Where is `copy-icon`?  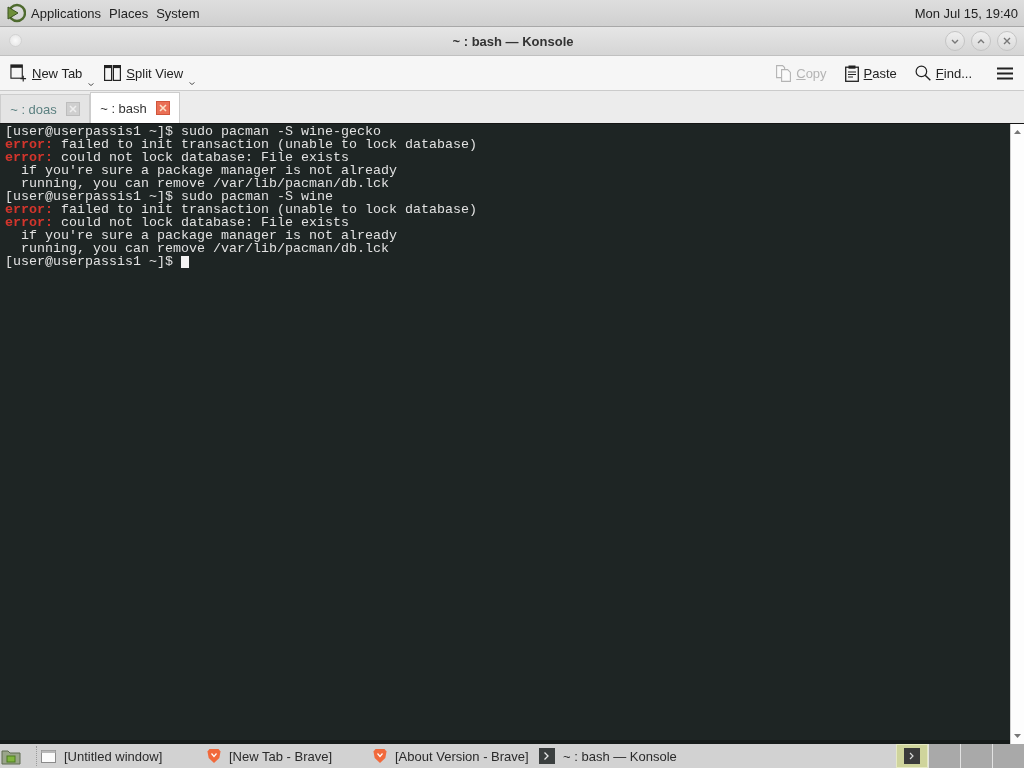 copy-icon is located at coordinates (784, 73).